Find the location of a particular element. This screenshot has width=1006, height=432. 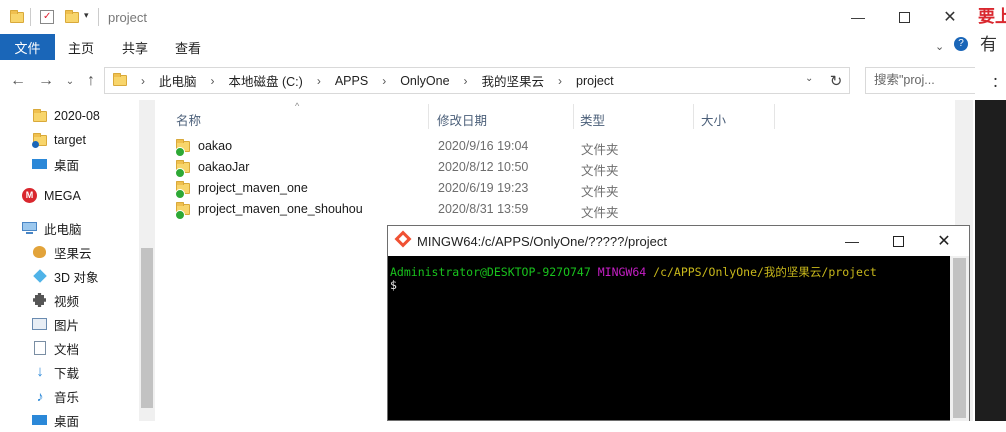

close-button: ✕ is located at coordinates (950, 17).